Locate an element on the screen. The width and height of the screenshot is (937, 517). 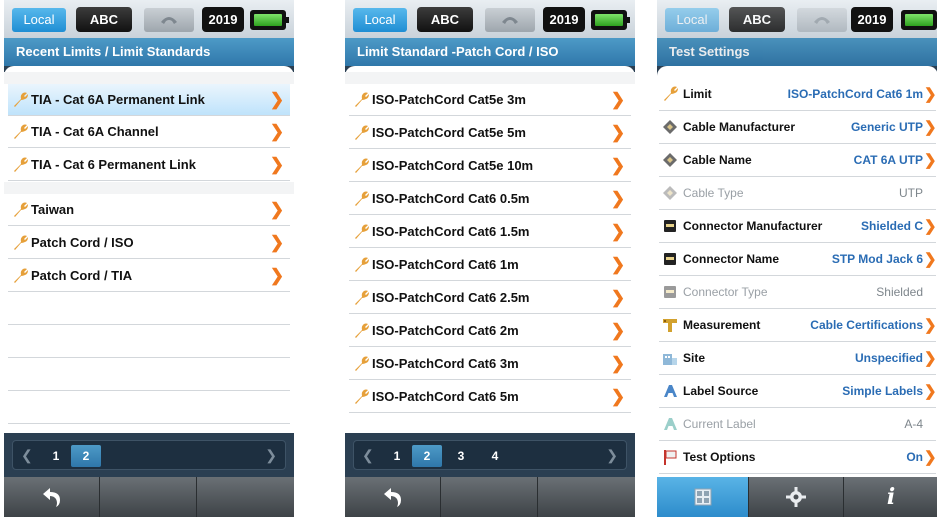
setting-value: ISO-PatchCord Cat6 1m is located at coordinates (855, 94).